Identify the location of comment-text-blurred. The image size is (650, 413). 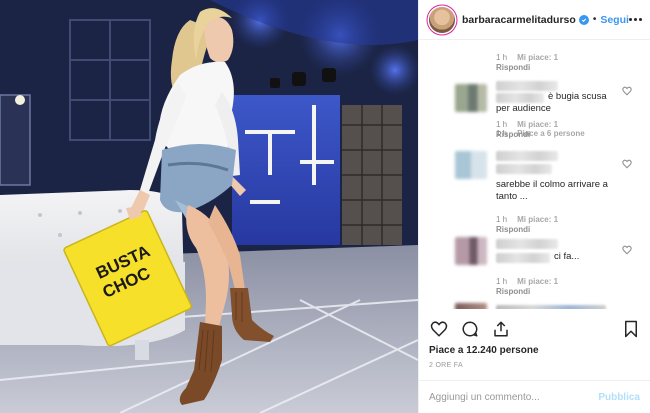
(524, 169).